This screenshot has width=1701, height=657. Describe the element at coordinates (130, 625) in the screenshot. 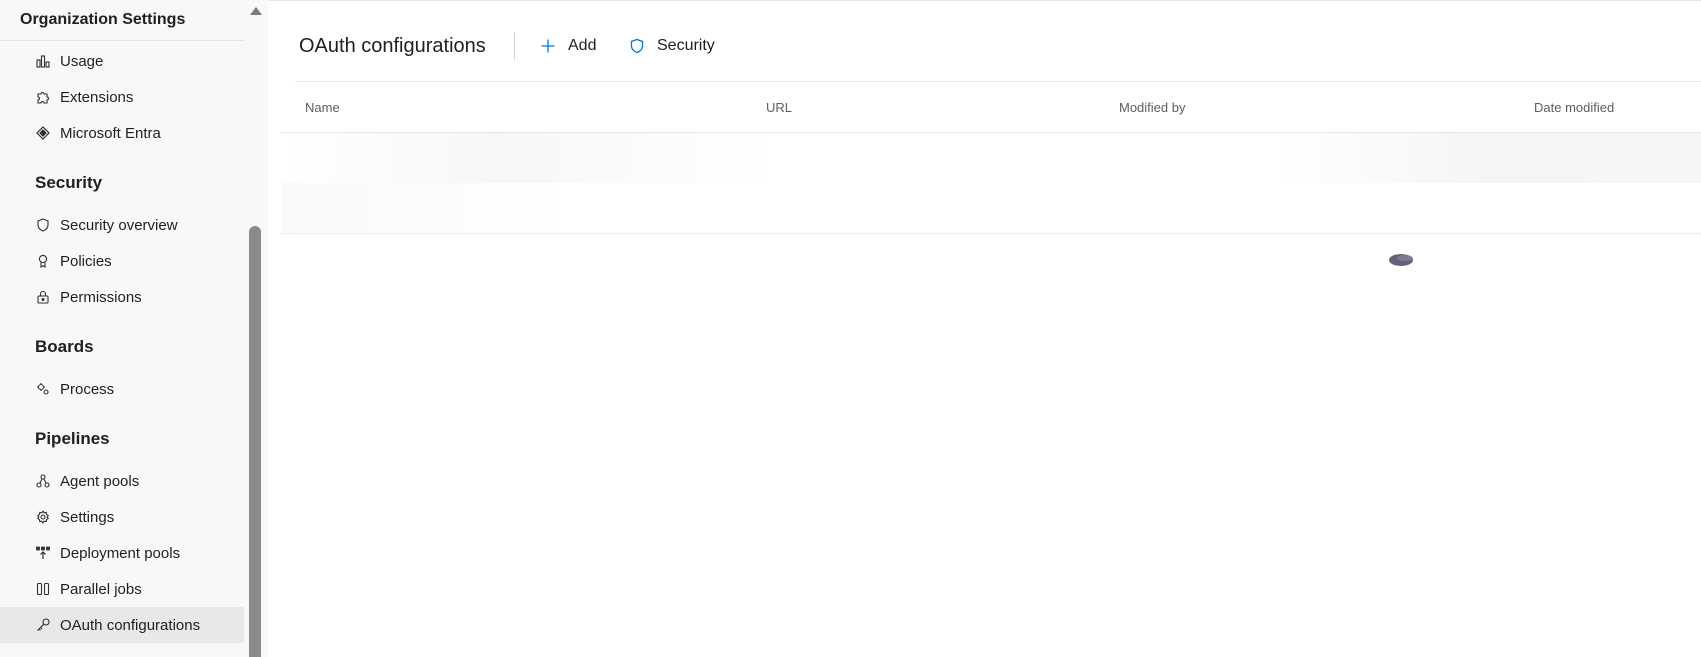

I see `sidebar-item-label: OAuth configurations` at that location.